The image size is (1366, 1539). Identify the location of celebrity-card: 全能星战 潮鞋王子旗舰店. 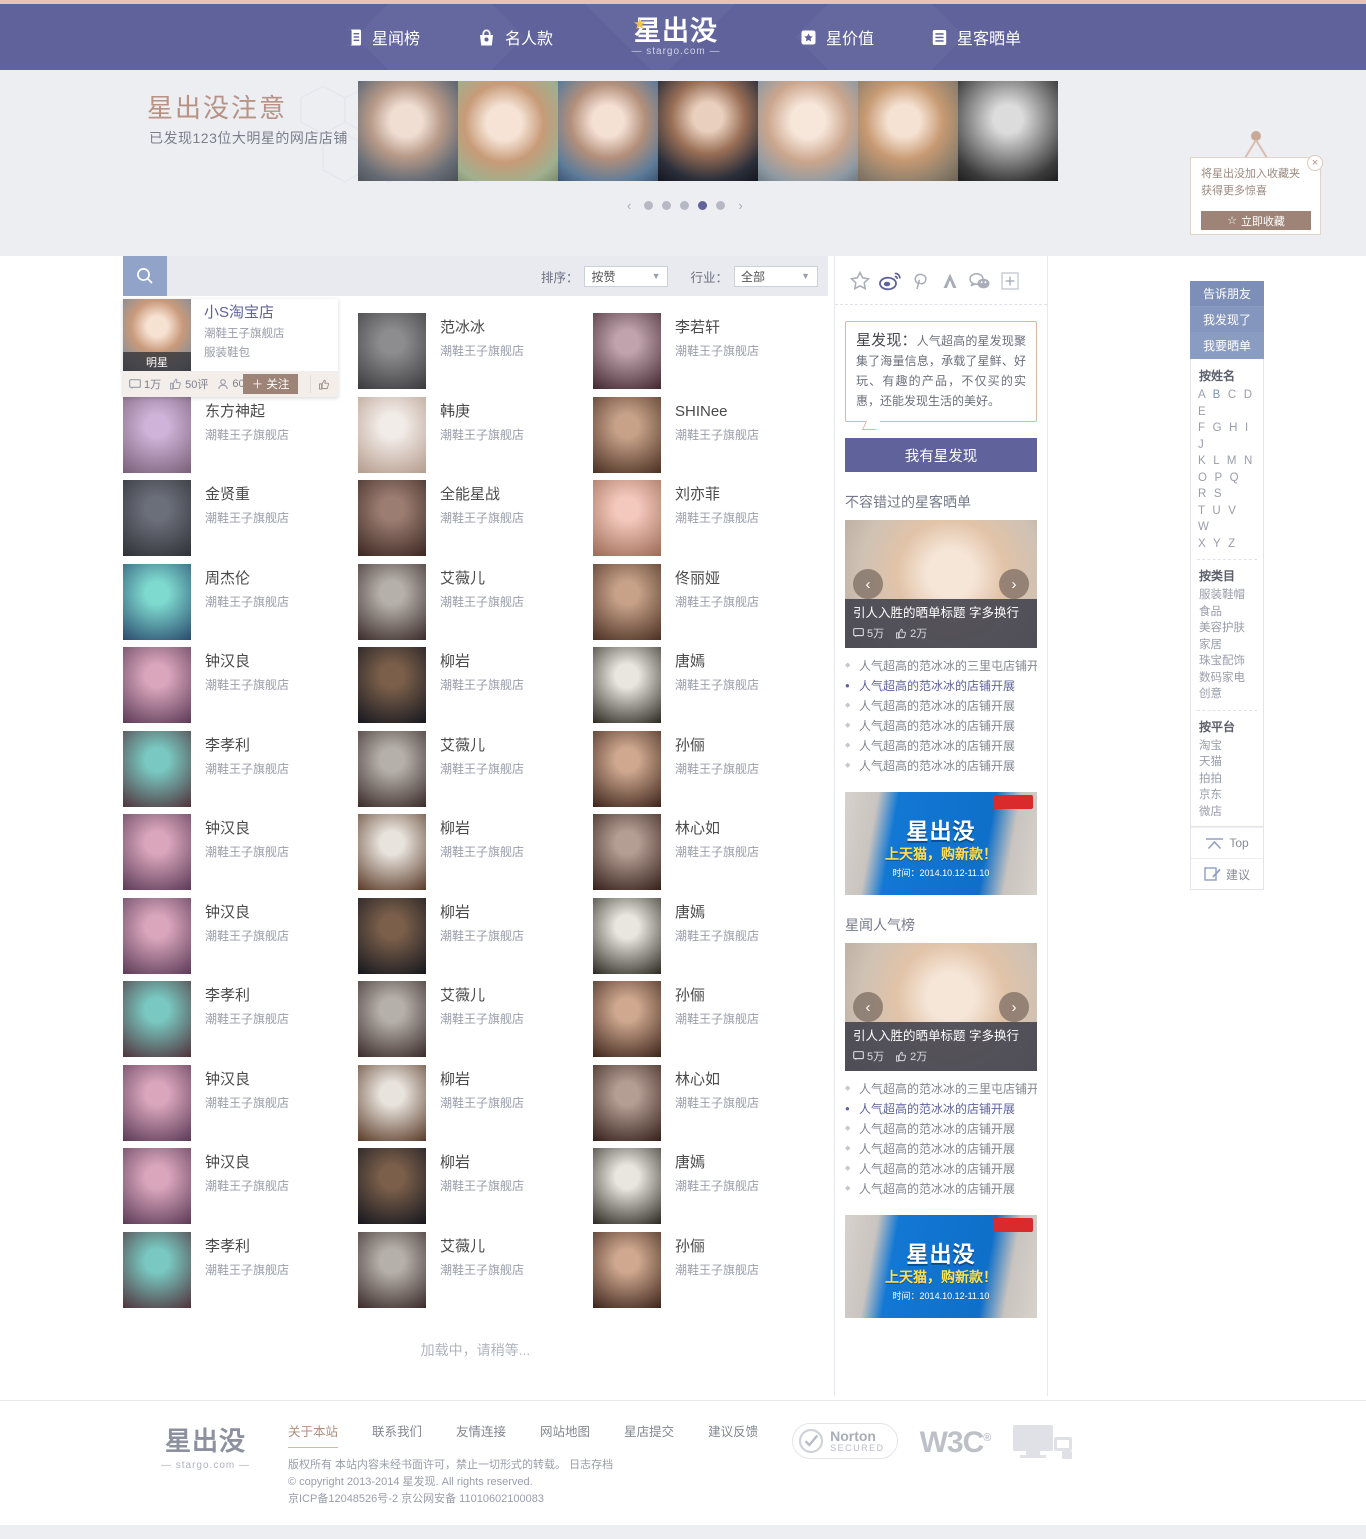
(475, 519).